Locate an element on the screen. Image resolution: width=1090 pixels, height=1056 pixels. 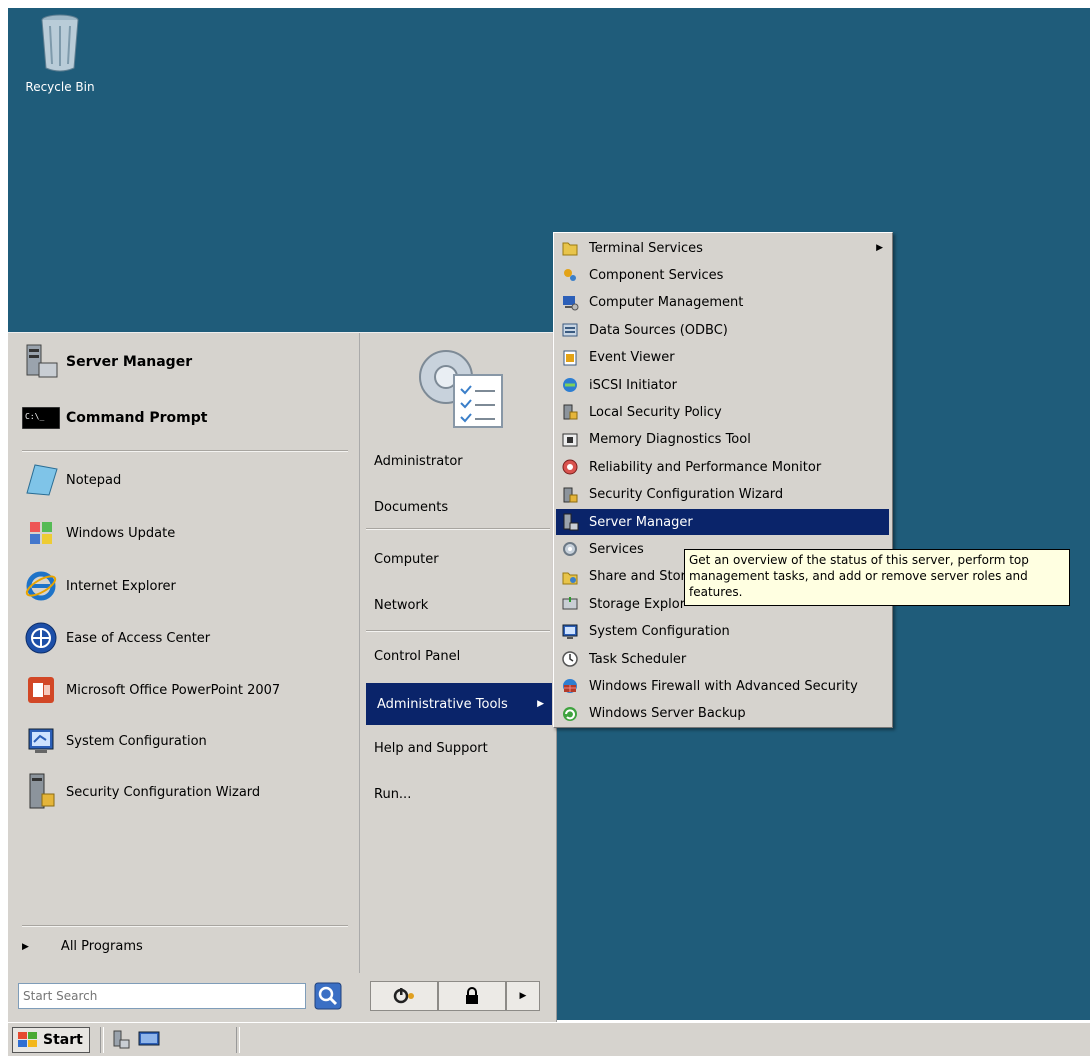
recent-label: System Configuration is located at coordinates (136, 741).